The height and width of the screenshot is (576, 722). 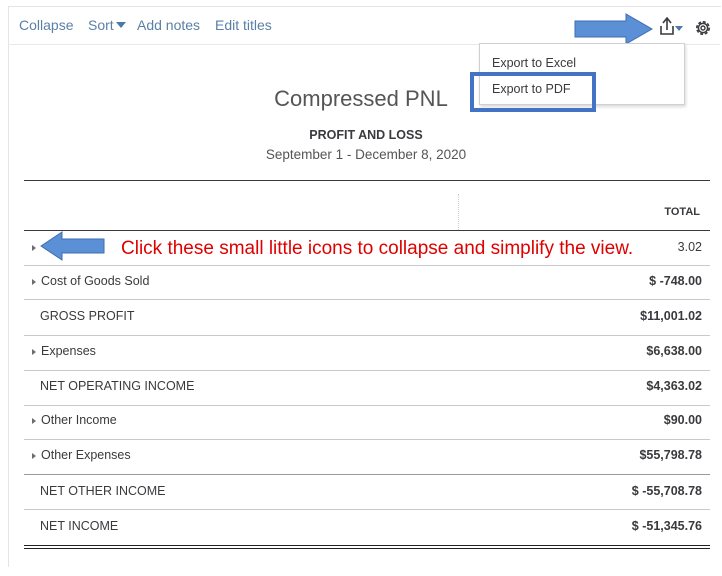 I want to click on row-amount: $11,001.02, so click(x=671, y=316).